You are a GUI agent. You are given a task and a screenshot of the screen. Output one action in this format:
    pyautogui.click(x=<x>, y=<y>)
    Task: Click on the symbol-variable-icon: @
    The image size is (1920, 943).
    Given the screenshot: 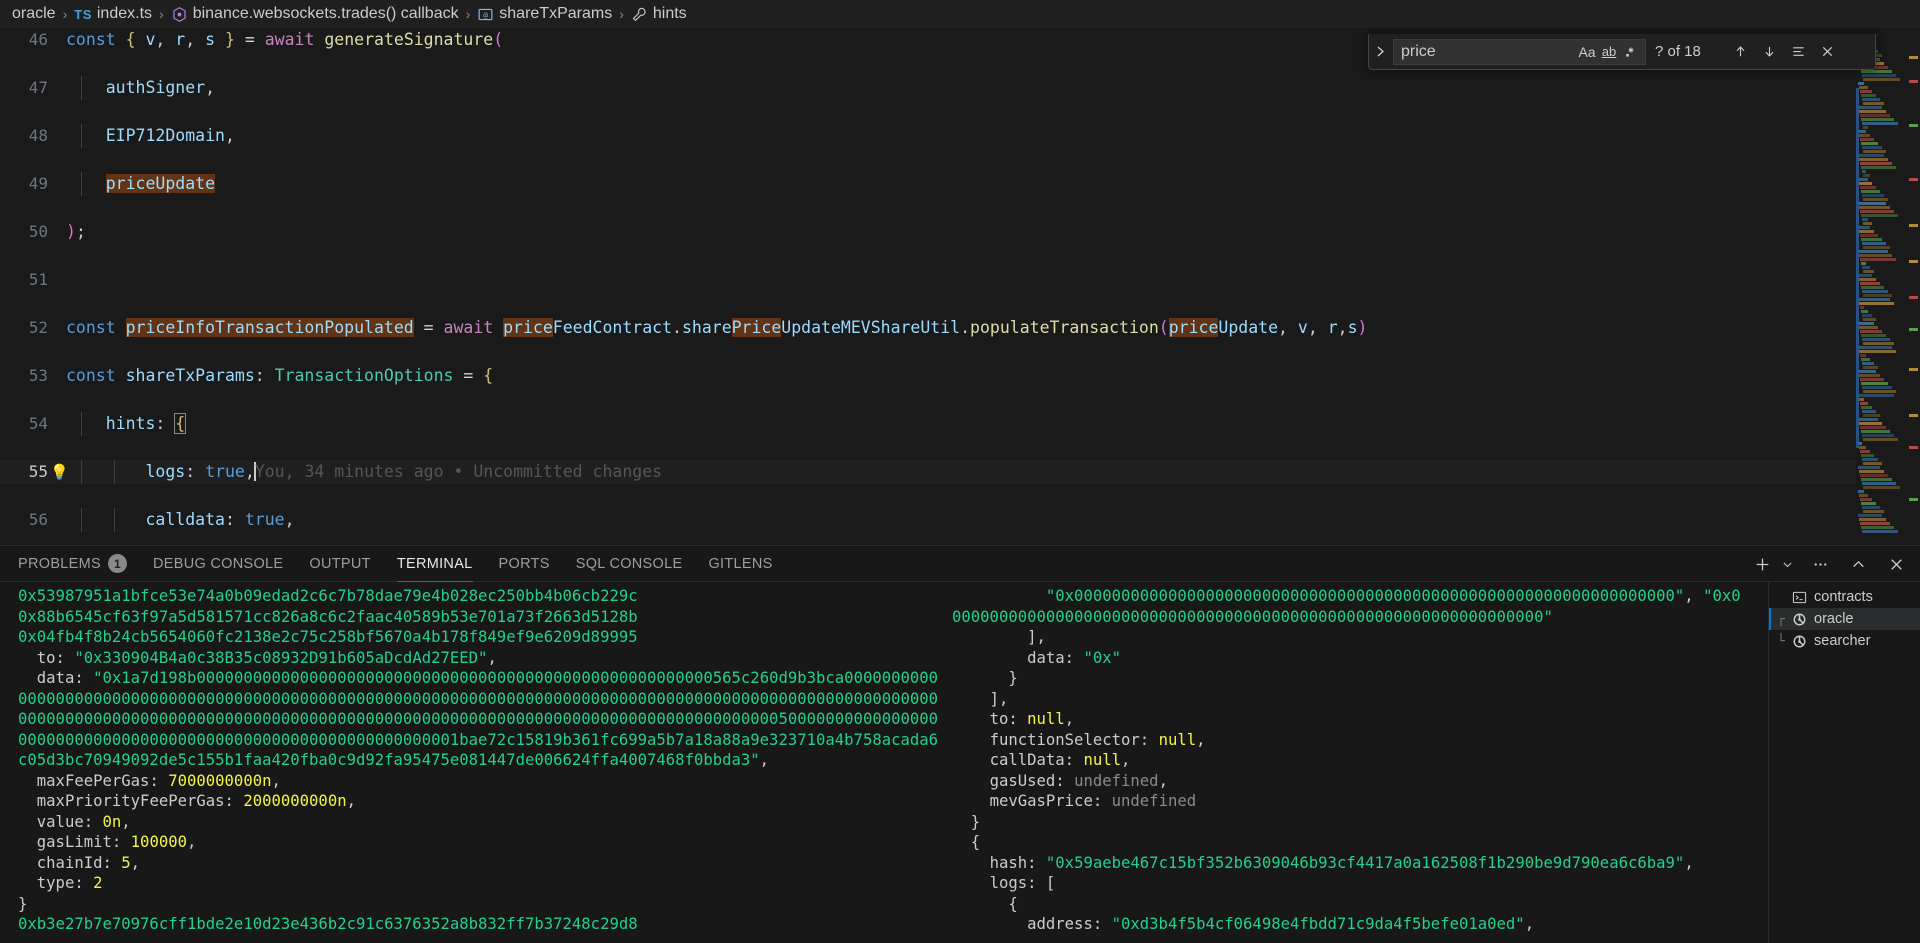 What is the action you would take?
    pyautogui.click(x=485, y=14)
    